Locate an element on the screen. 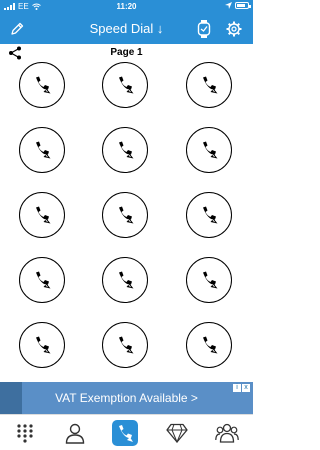  watch-button is located at coordinates (204, 29).